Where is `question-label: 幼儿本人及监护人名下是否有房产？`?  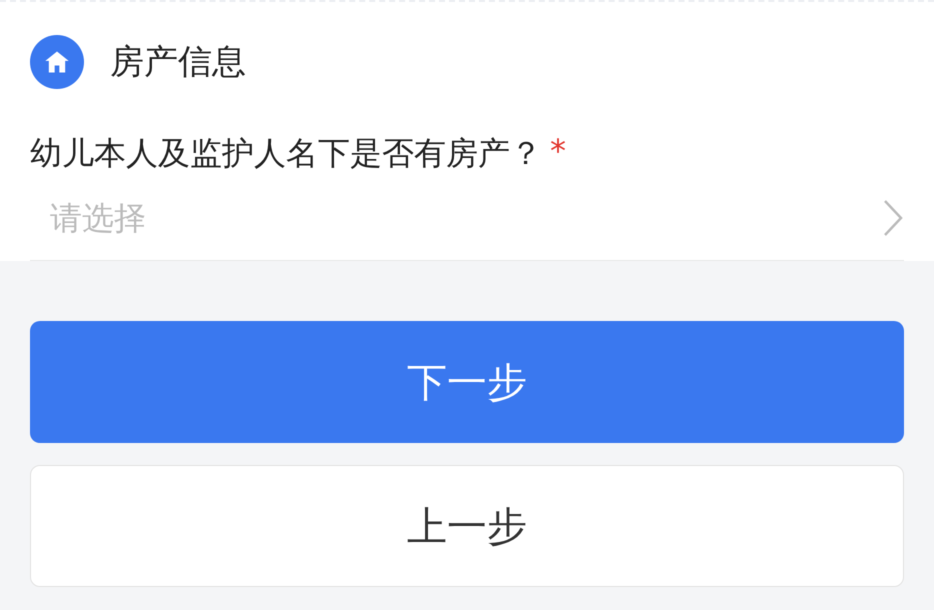
question-label: 幼儿本人及监护人名下是否有房产？ is located at coordinates (286, 153).